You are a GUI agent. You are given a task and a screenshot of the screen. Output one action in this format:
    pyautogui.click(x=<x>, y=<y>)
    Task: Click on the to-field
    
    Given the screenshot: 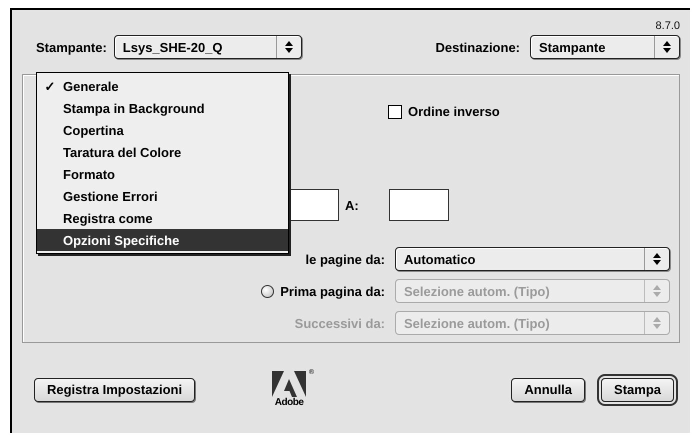 What is the action you would take?
    pyautogui.click(x=418, y=205)
    